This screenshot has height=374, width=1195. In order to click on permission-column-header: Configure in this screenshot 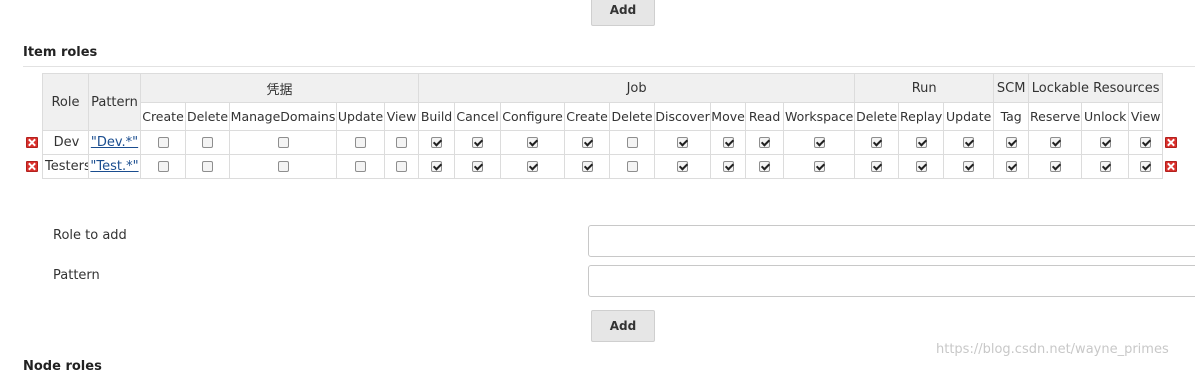, I will do `click(533, 116)`.